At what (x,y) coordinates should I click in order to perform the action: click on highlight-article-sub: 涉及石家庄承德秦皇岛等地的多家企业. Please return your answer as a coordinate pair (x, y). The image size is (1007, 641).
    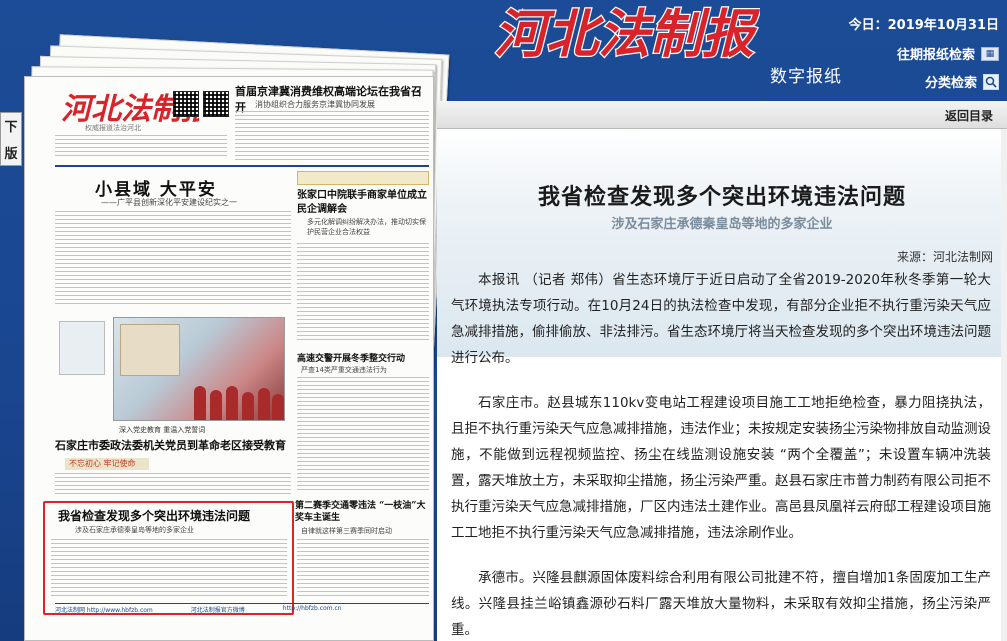
    Looking at the image, I should click on (134, 530).